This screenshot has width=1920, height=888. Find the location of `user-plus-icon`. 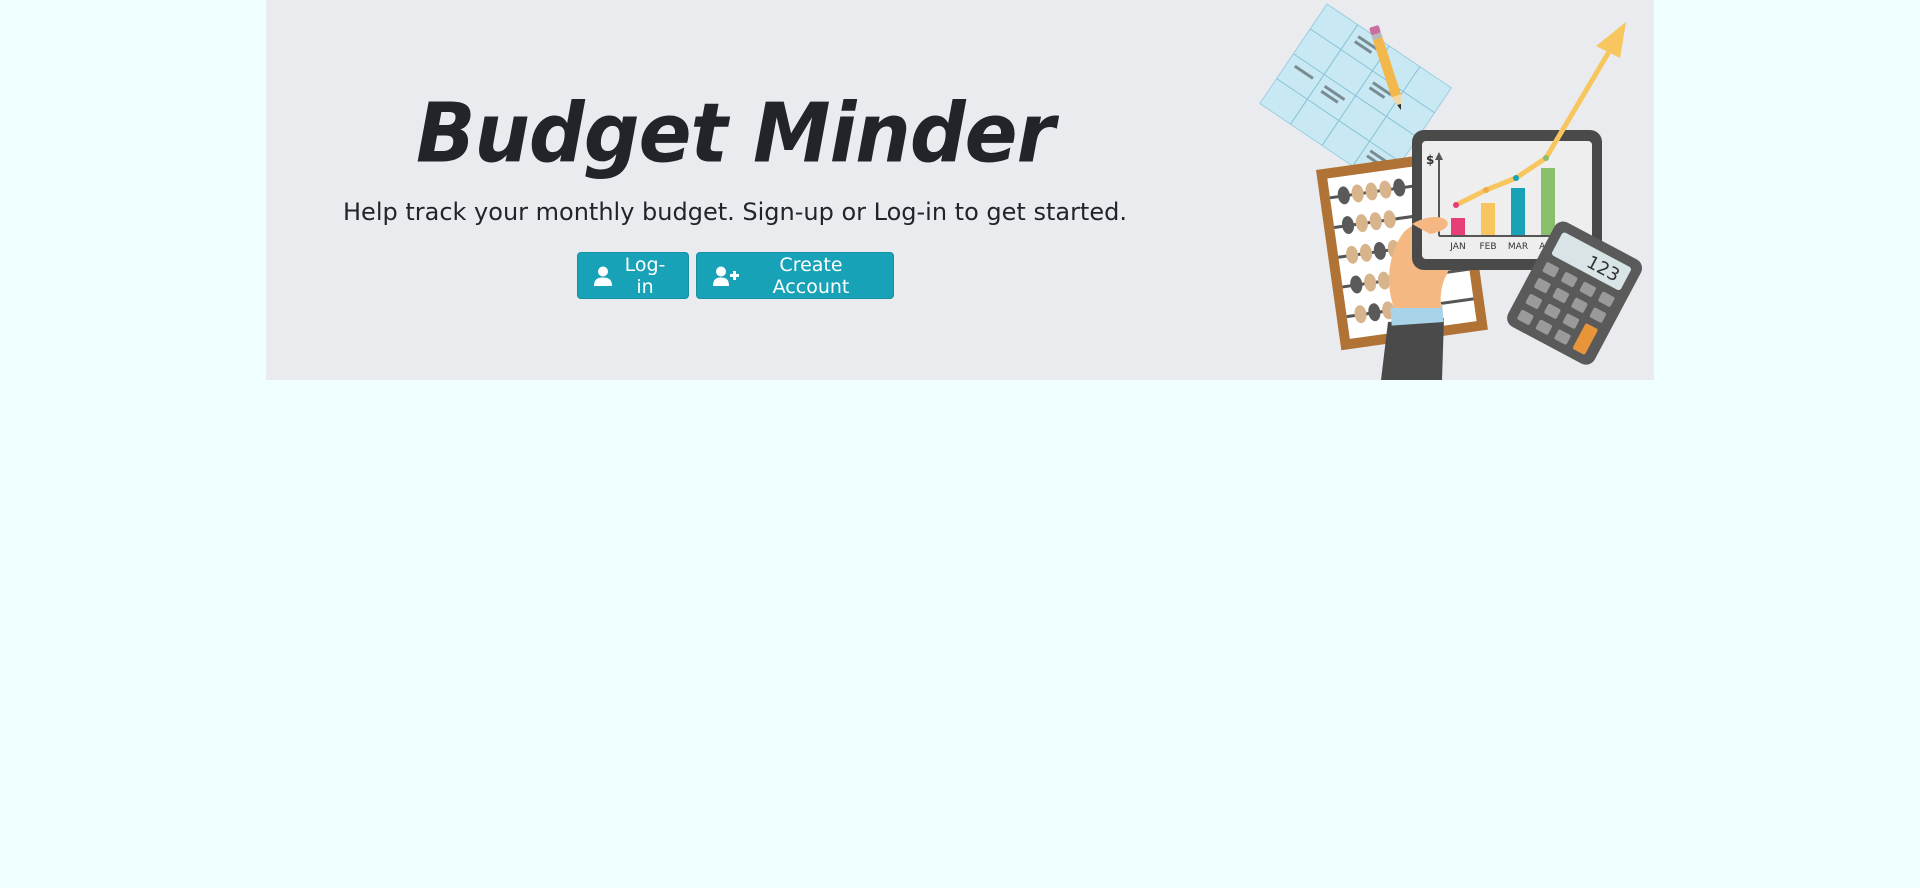

user-plus-icon is located at coordinates (726, 276).